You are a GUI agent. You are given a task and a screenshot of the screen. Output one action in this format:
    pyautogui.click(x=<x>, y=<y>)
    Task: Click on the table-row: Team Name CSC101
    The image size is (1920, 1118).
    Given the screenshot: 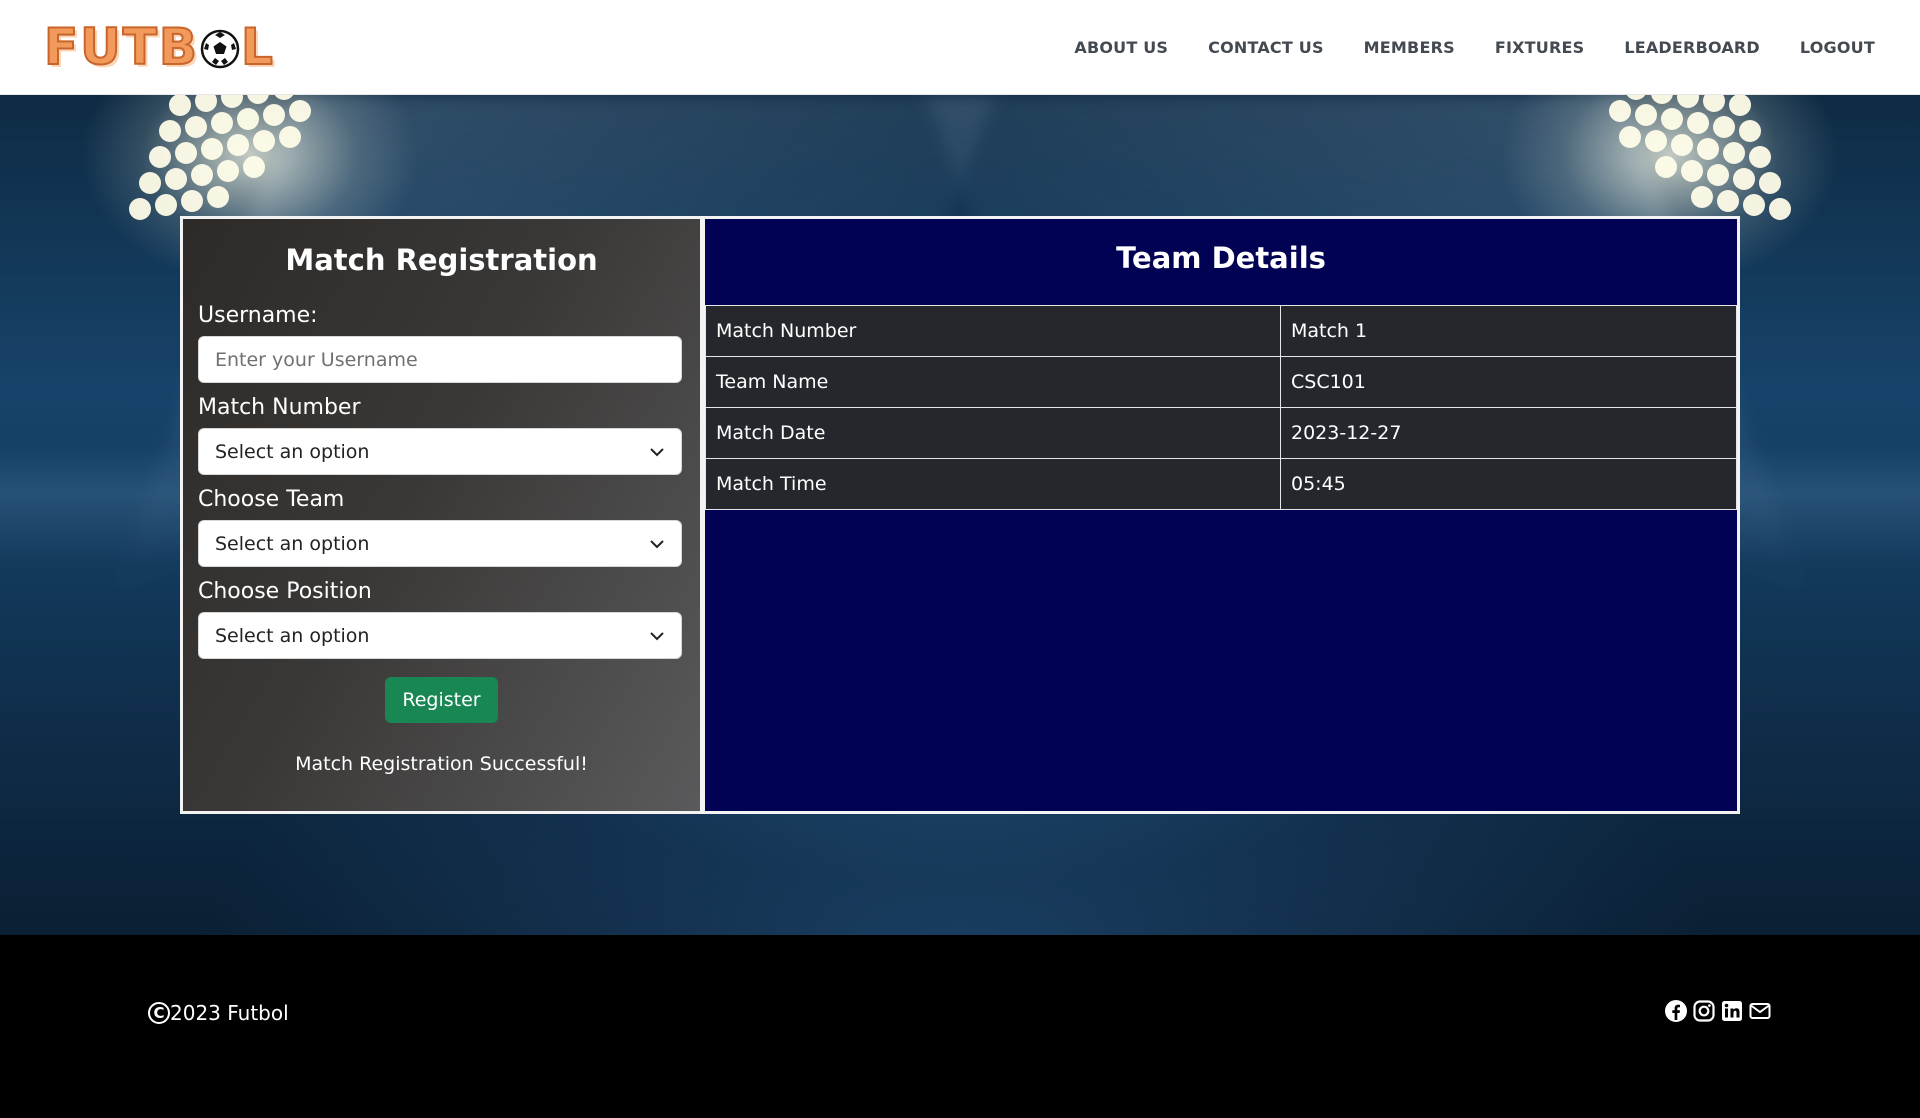 What is the action you would take?
    pyautogui.click(x=1221, y=382)
    